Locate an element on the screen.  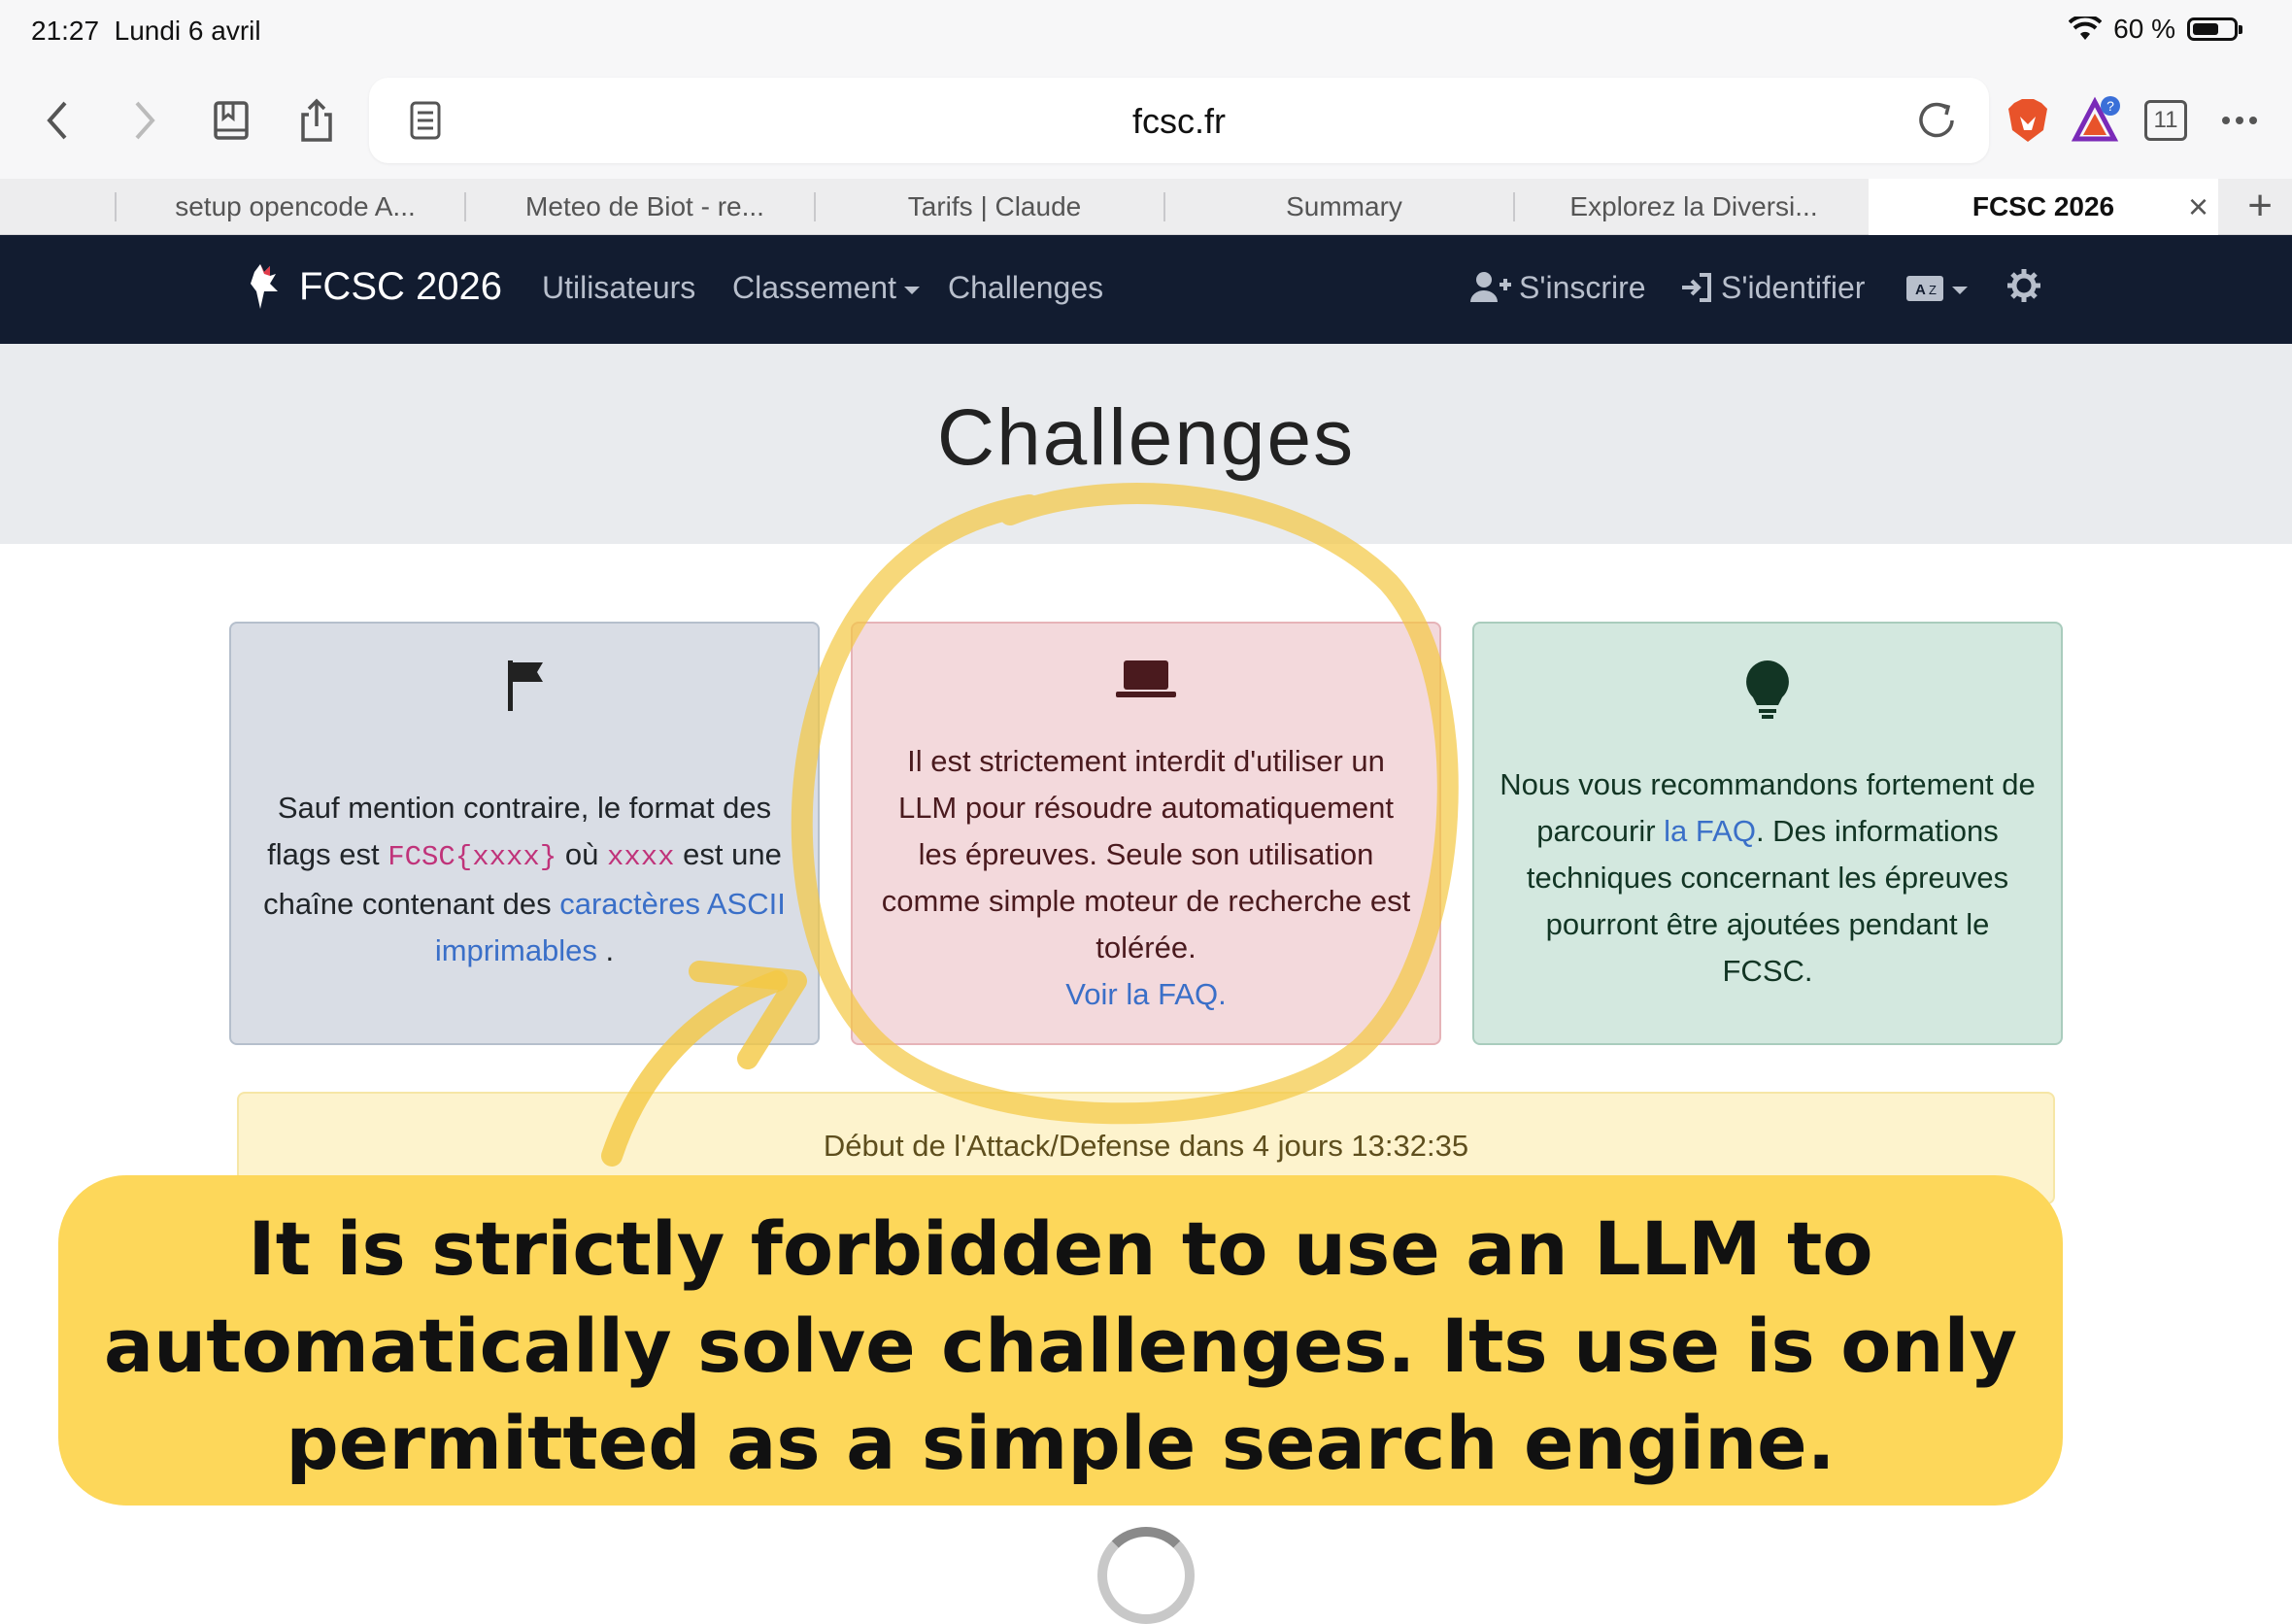
browser-toolbar: fcsc.fr ? 11 is located at coordinates (1146, 120).